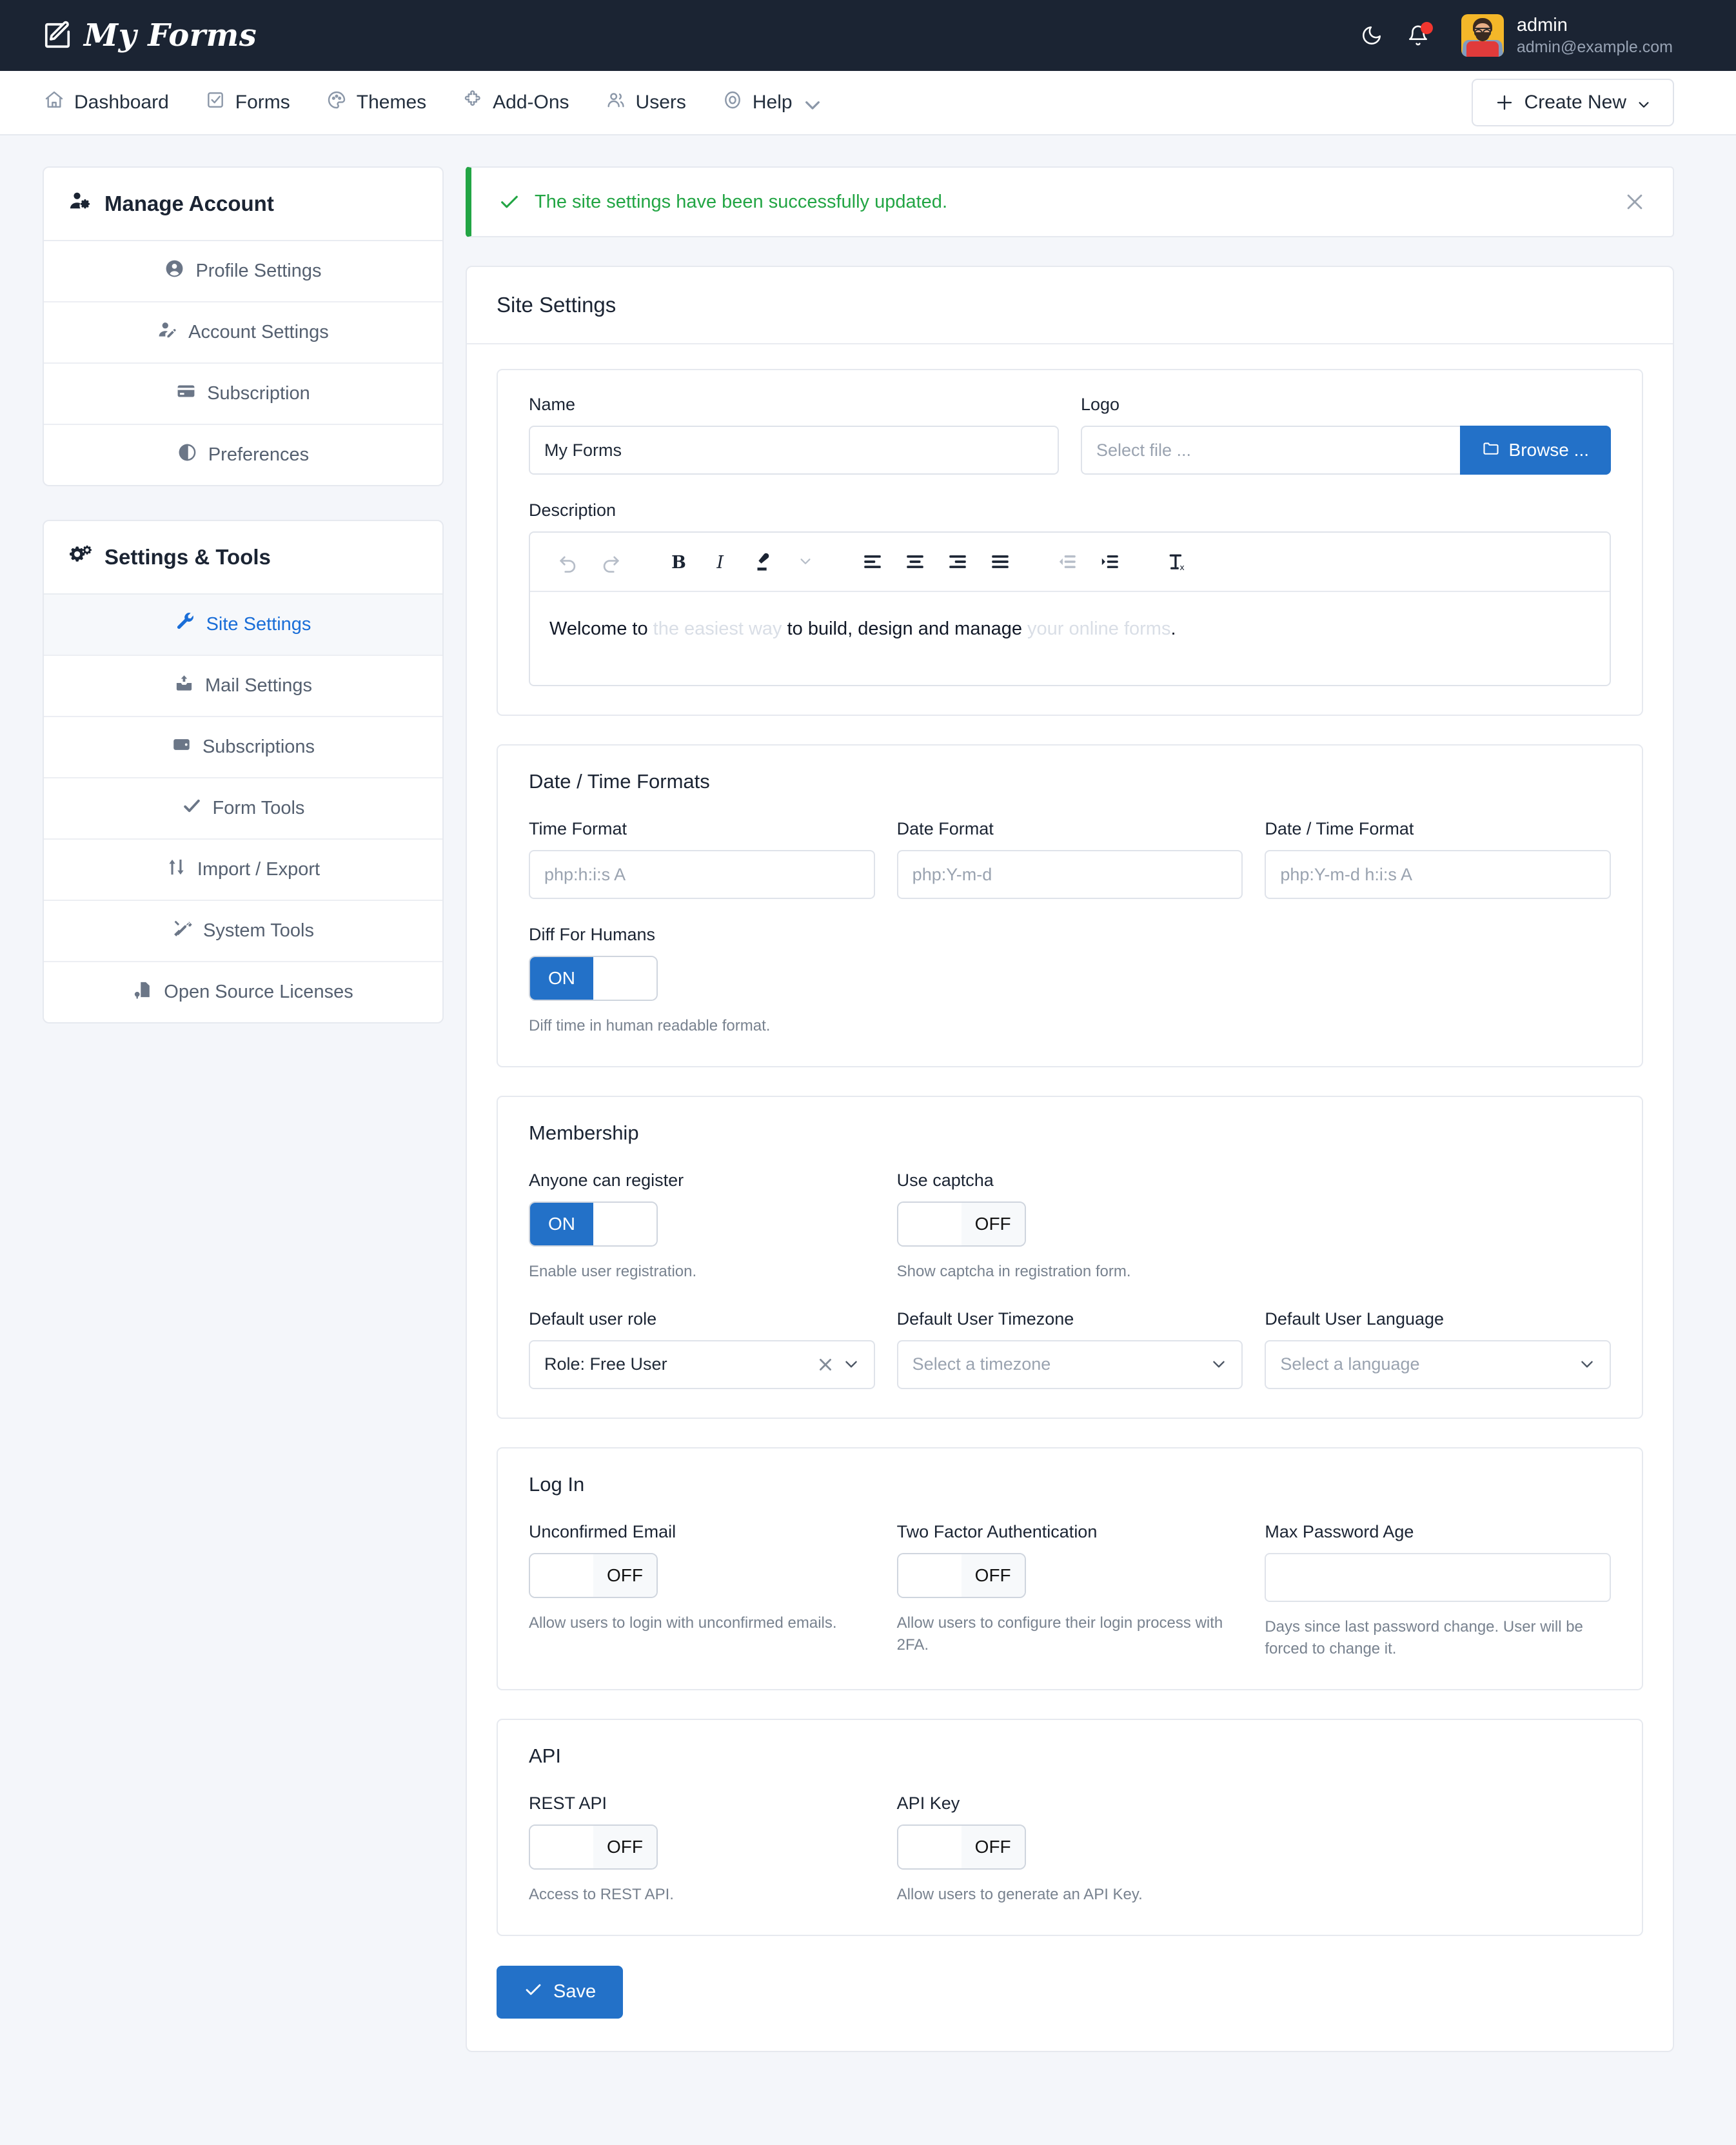  I want to click on datetime-format-group: Date / Time Format, so click(1438, 859).